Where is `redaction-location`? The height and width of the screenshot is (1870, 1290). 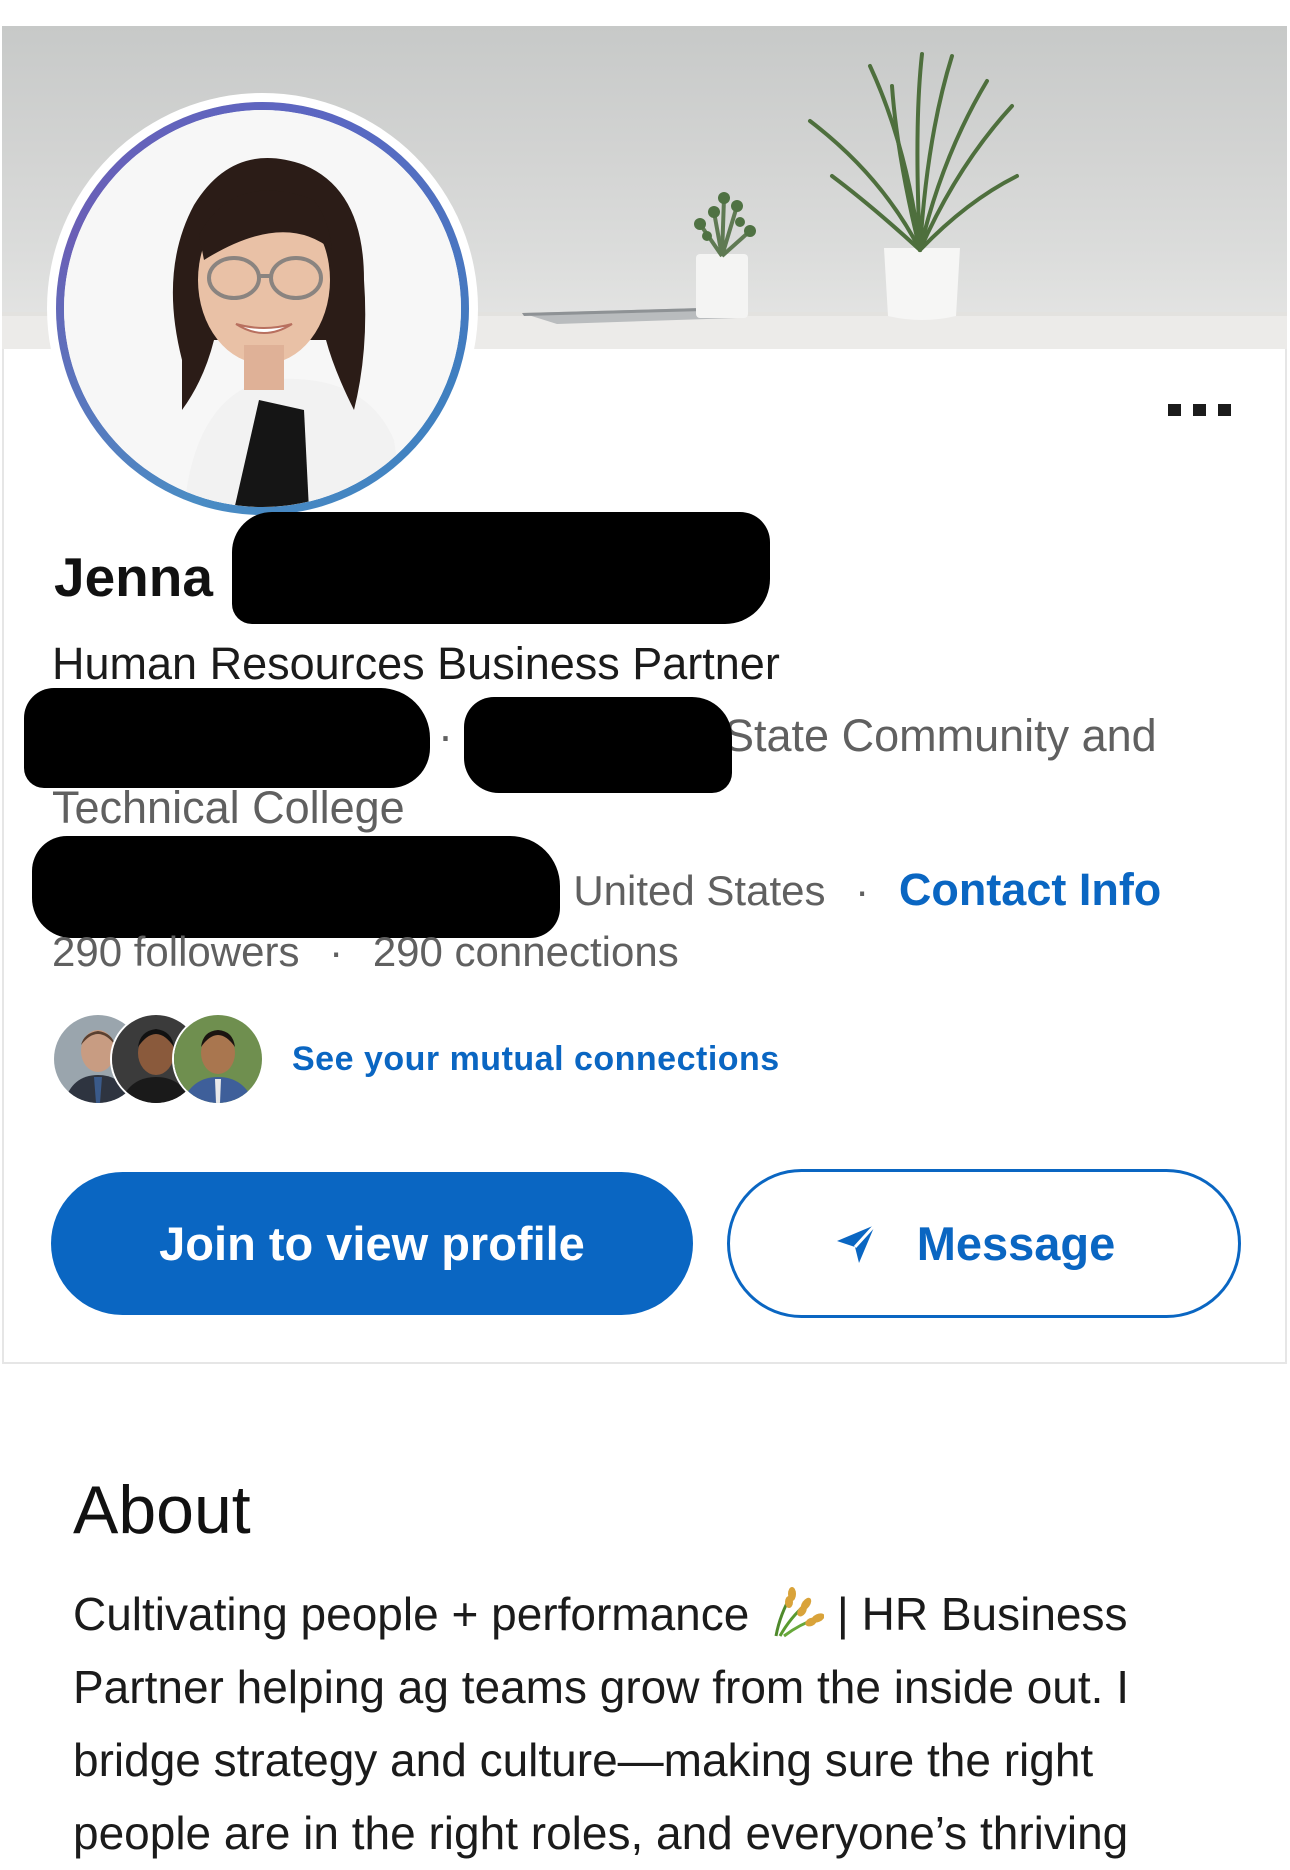 redaction-location is located at coordinates (296, 887).